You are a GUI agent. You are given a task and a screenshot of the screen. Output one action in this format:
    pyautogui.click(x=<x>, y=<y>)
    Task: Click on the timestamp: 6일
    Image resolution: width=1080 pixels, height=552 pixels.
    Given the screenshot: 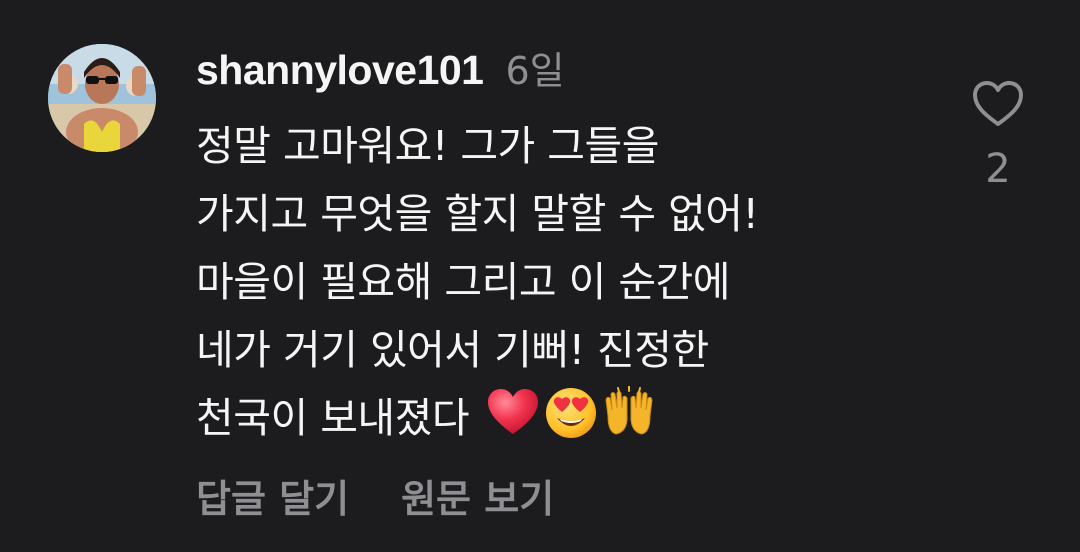 What is the action you would take?
    pyautogui.click(x=535, y=71)
    